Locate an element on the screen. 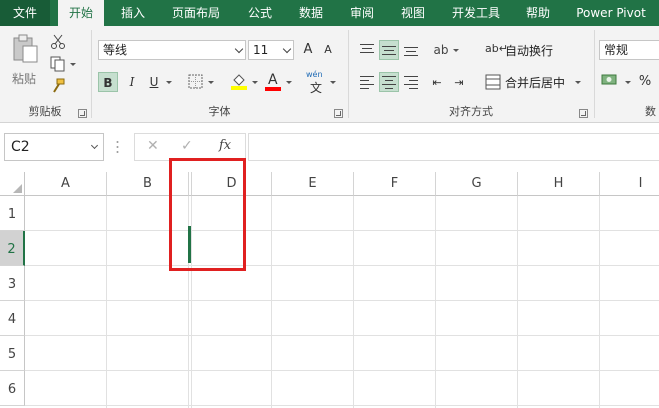 This screenshot has width=659, height=408. column-header: G is located at coordinates (477, 184).